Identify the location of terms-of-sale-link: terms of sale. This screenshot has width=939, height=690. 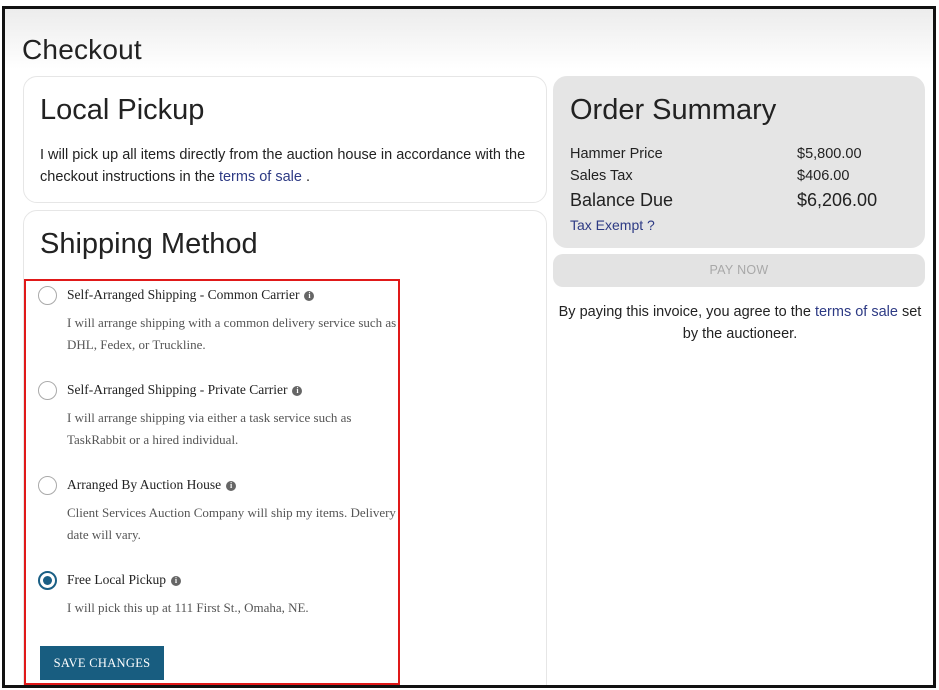
(260, 177).